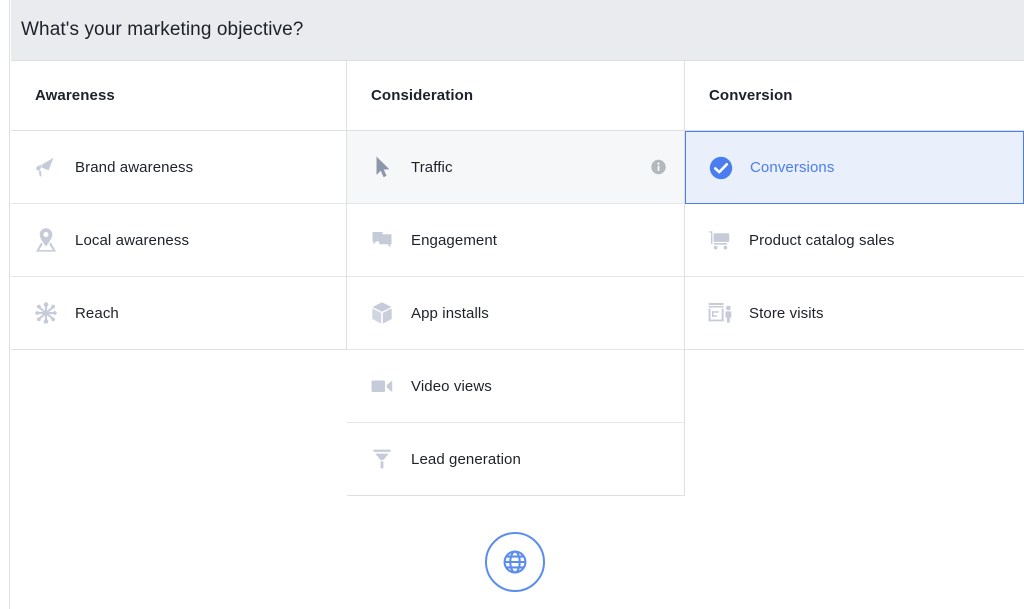 This screenshot has height=609, width=1024. I want to click on option-label: Brand awareness, so click(134, 167).